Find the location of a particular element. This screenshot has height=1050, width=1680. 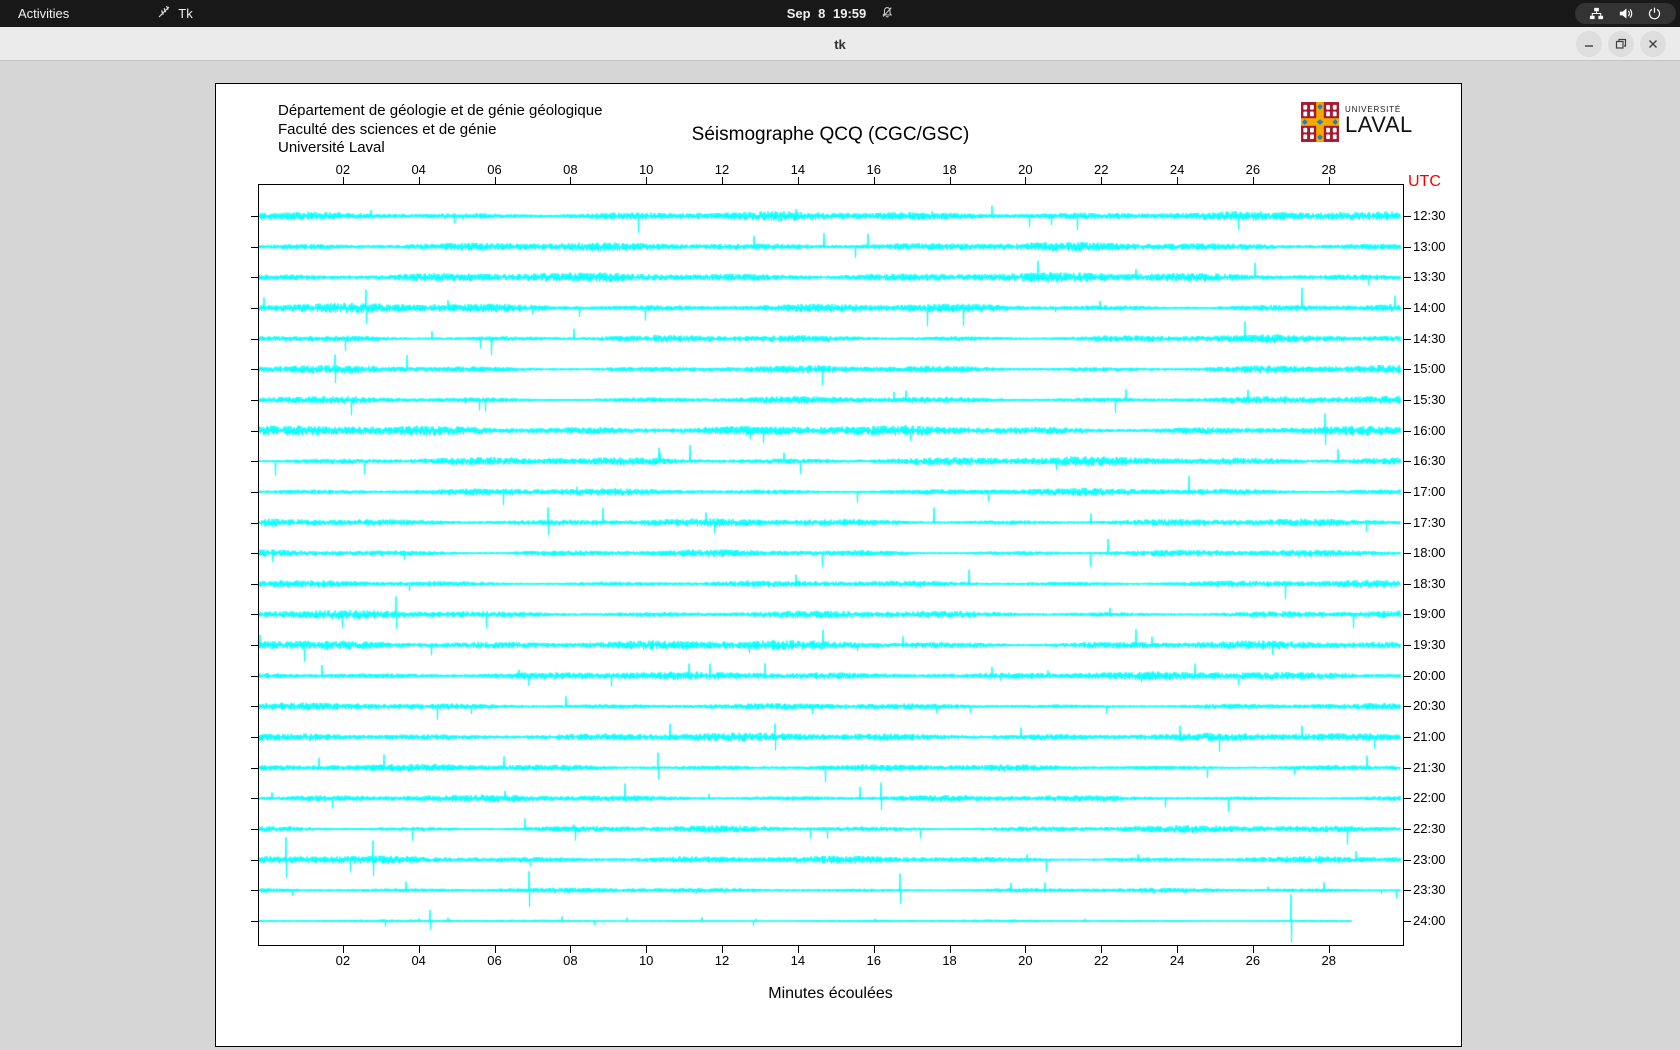

laval-logo: UNIVERSITÉ LAVAL is located at coordinates (1357, 124).